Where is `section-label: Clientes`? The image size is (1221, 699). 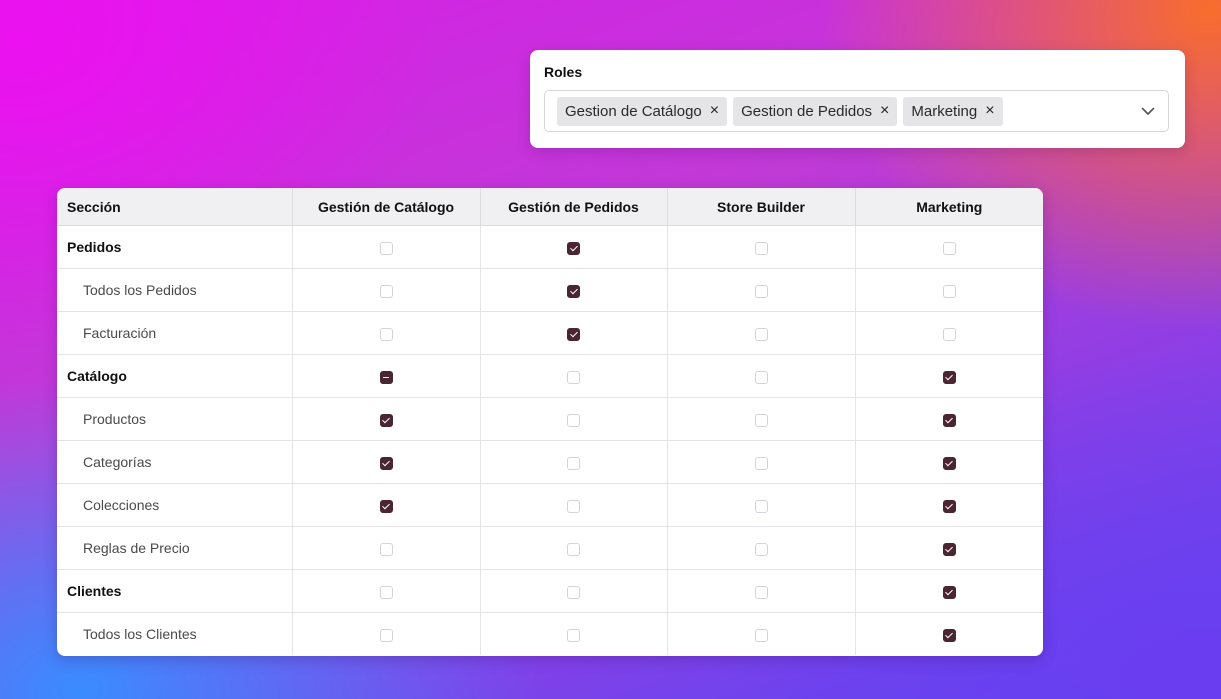 section-label: Clientes is located at coordinates (175, 591).